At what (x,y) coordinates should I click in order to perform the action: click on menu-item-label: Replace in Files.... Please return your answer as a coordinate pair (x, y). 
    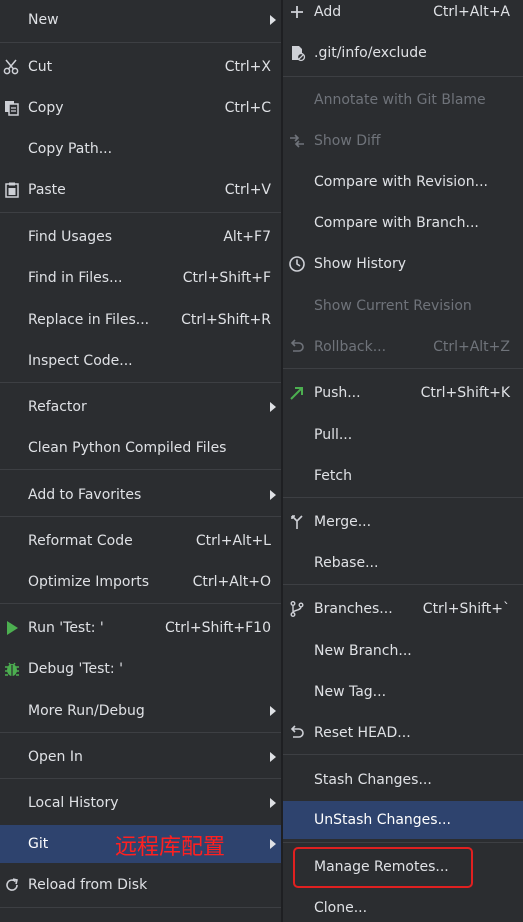
    Looking at the image, I should click on (89, 320).